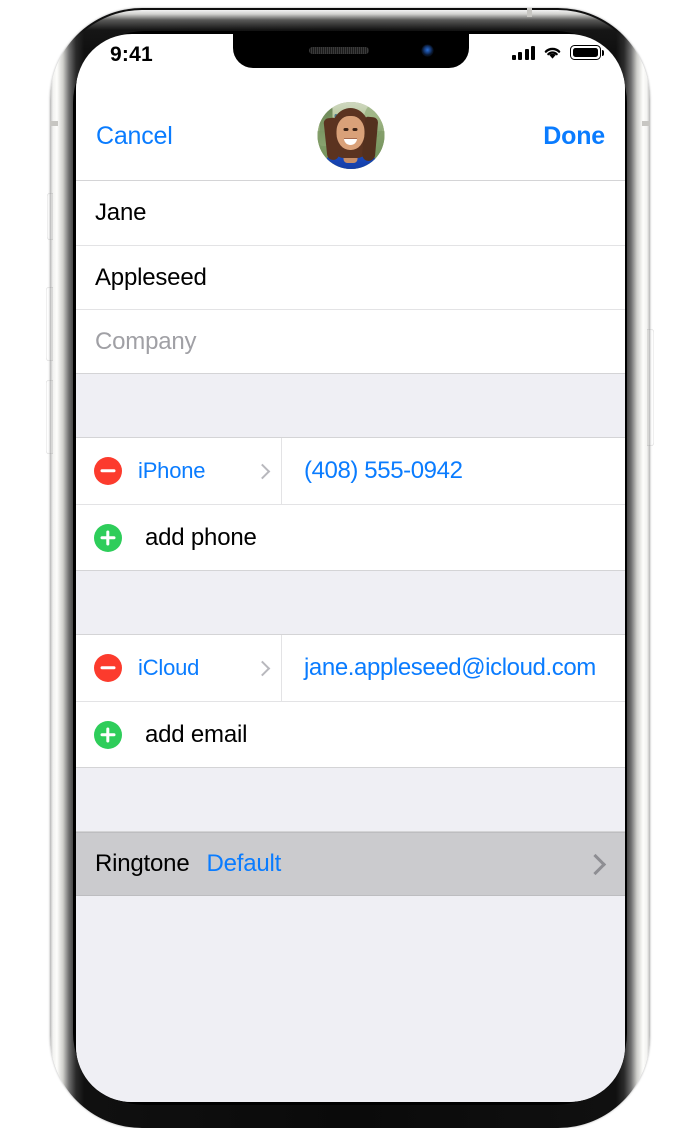 The height and width of the screenshot is (1128, 700). What do you see at coordinates (49, 417) in the screenshot?
I see `volume-down-button` at bounding box center [49, 417].